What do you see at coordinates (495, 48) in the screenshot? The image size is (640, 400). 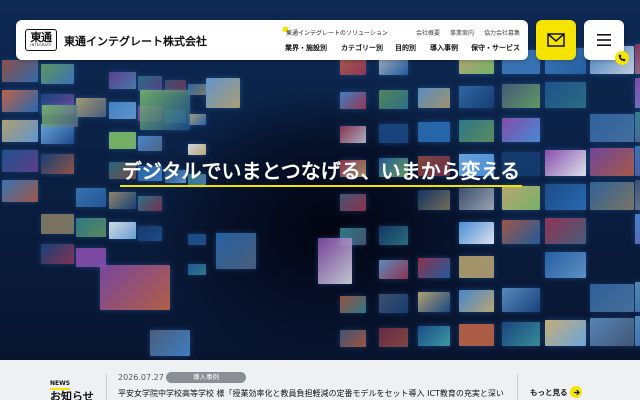 I see `nav-maintenance: 保守・サービス` at bounding box center [495, 48].